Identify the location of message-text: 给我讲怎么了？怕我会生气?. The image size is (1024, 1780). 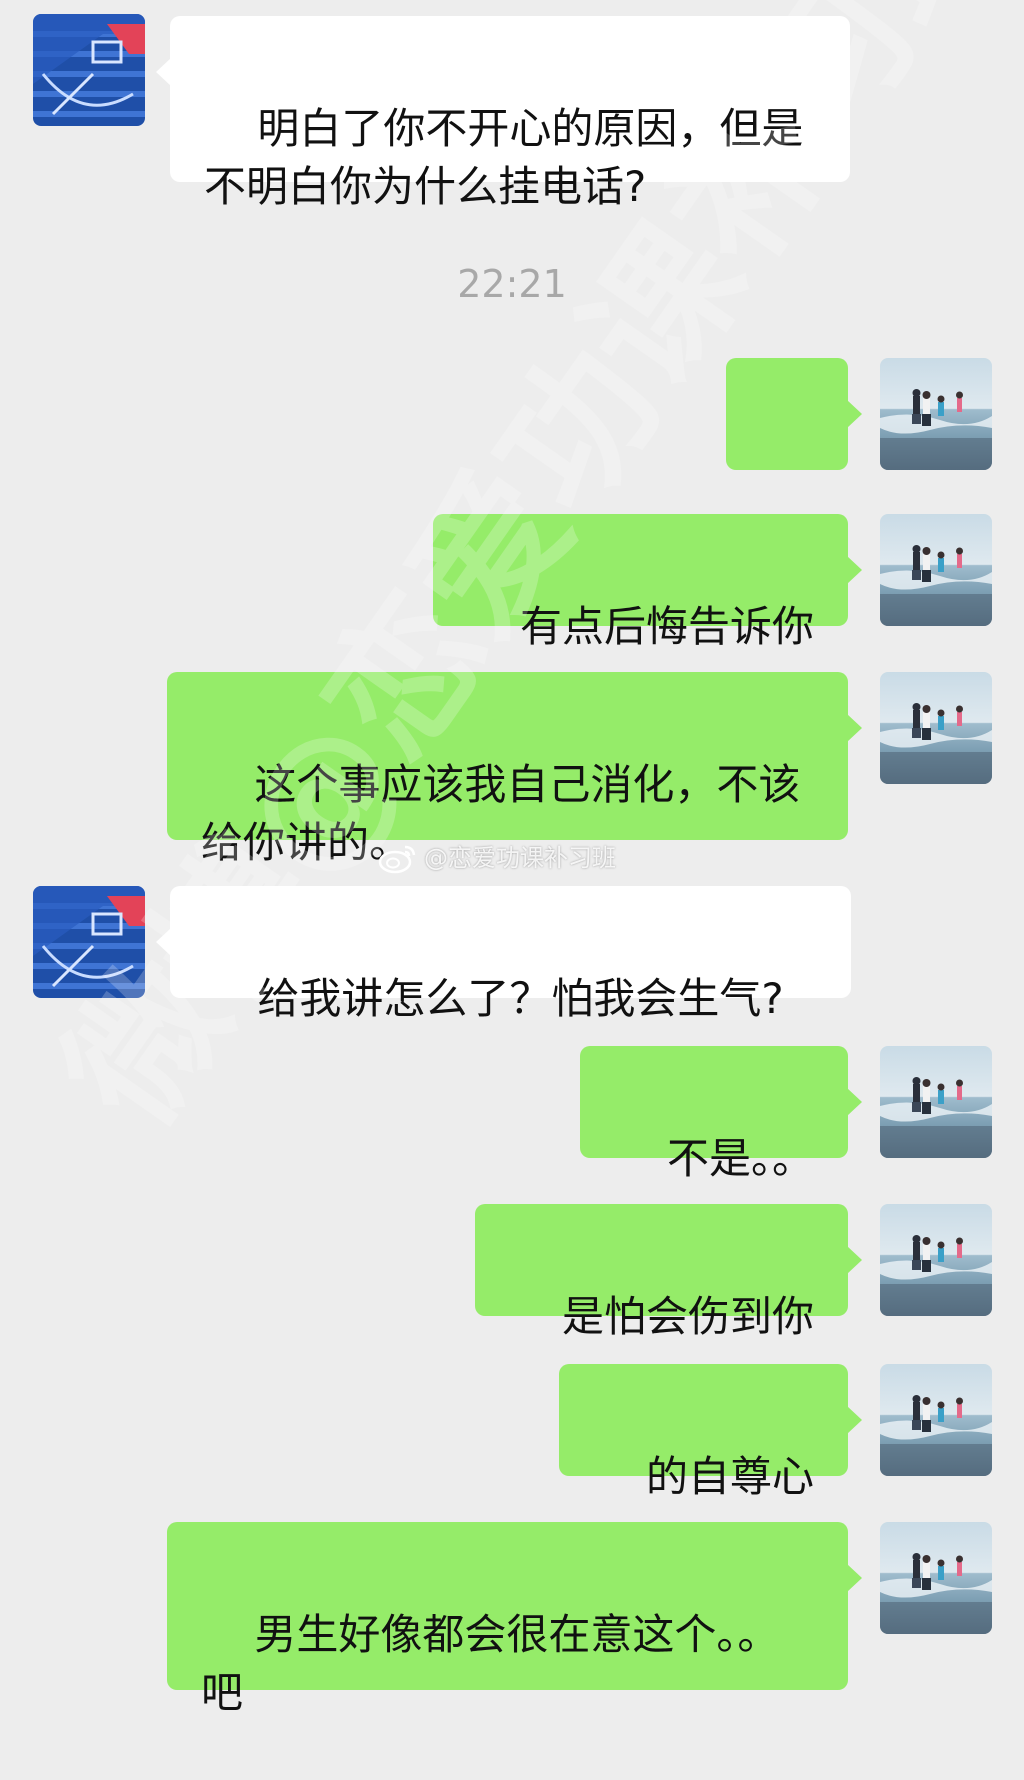
(520, 998).